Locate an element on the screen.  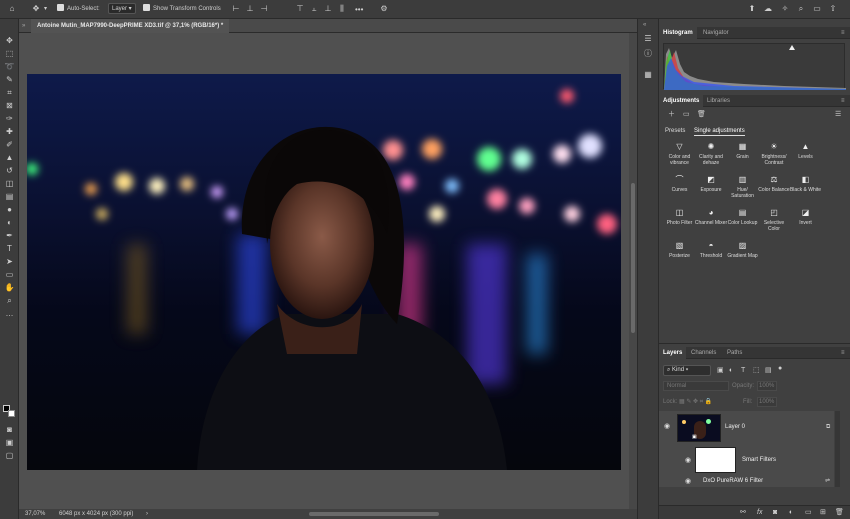
stamp-tool-icon: ▲ is located at coordinates (9, 157).